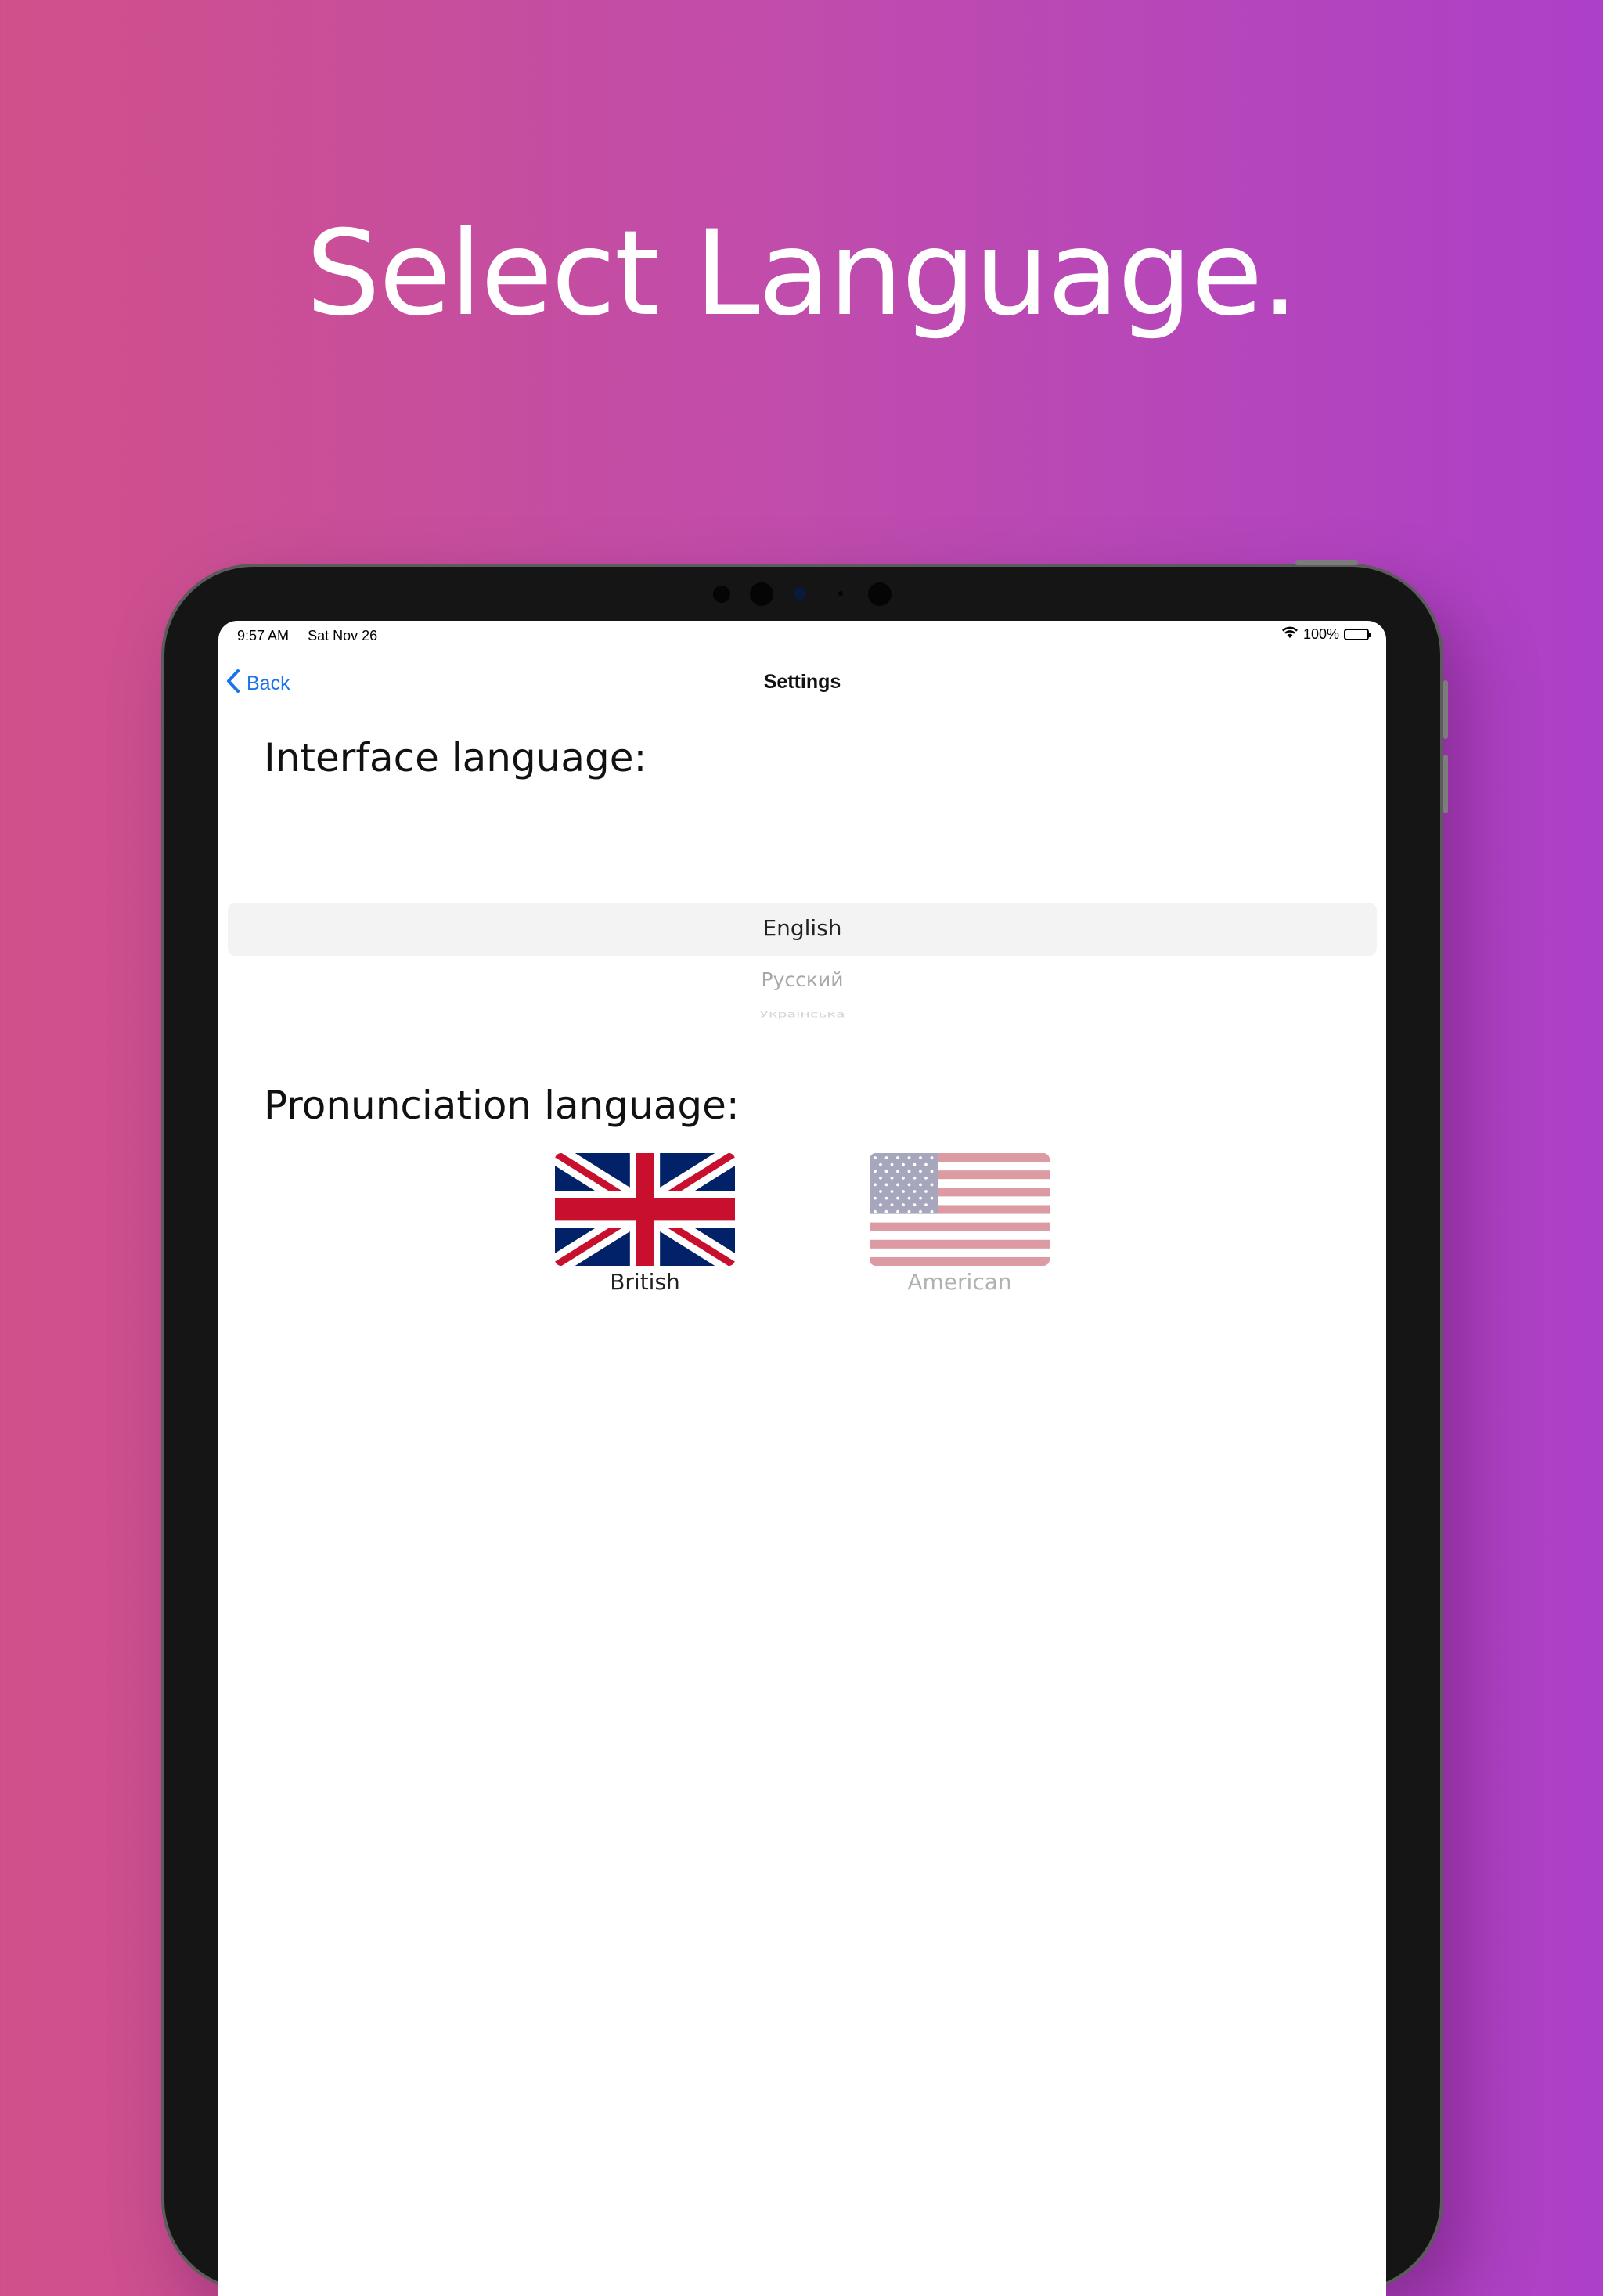 The height and width of the screenshot is (2296, 1603). I want to click on battery-percent: 100%, so click(1320, 634).